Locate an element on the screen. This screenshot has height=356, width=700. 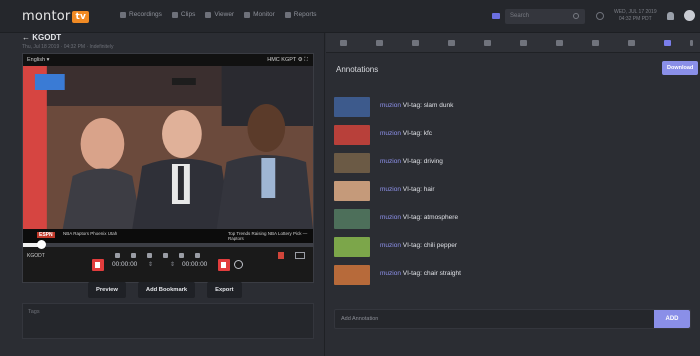
tags-textarea: Tags is located at coordinates (168, 321).